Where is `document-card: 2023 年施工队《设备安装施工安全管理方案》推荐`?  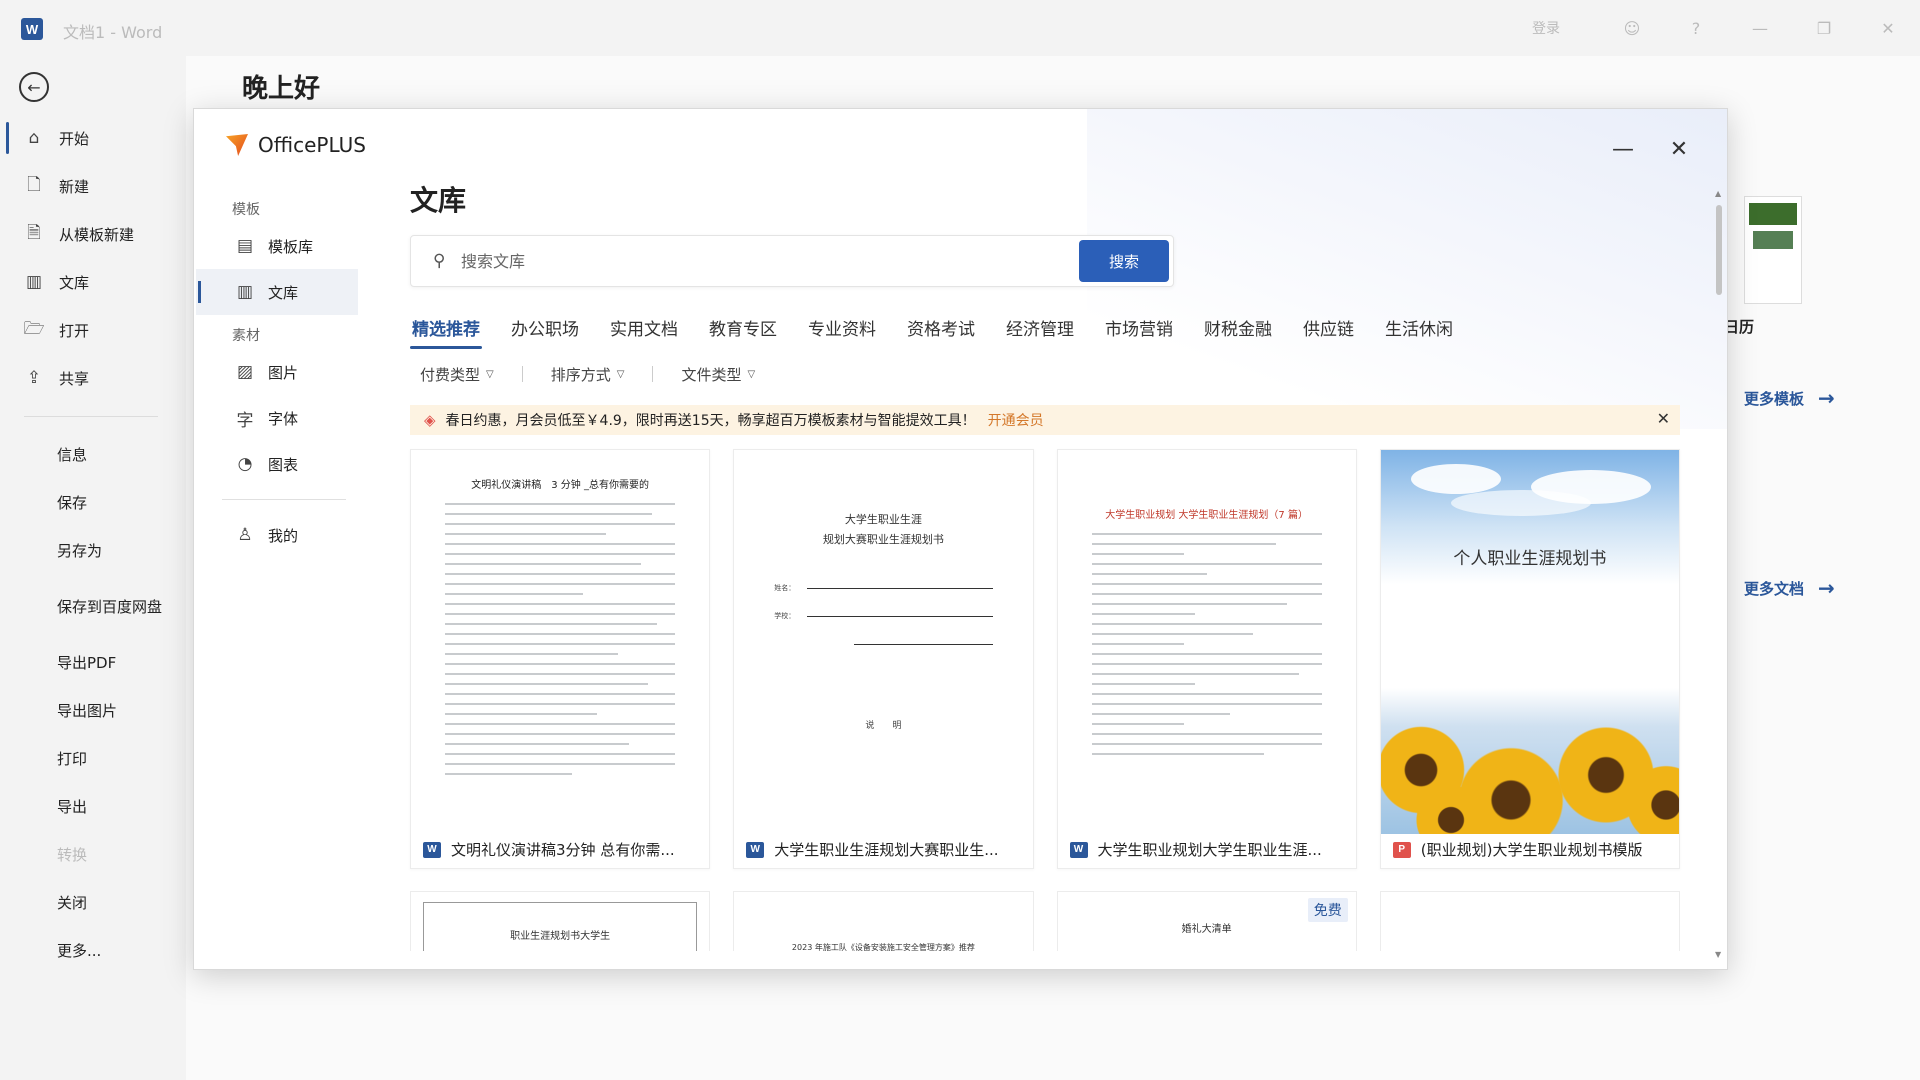 document-card: 2023 年施工队《设备安装施工安全管理方案》推荐 is located at coordinates (883, 921).